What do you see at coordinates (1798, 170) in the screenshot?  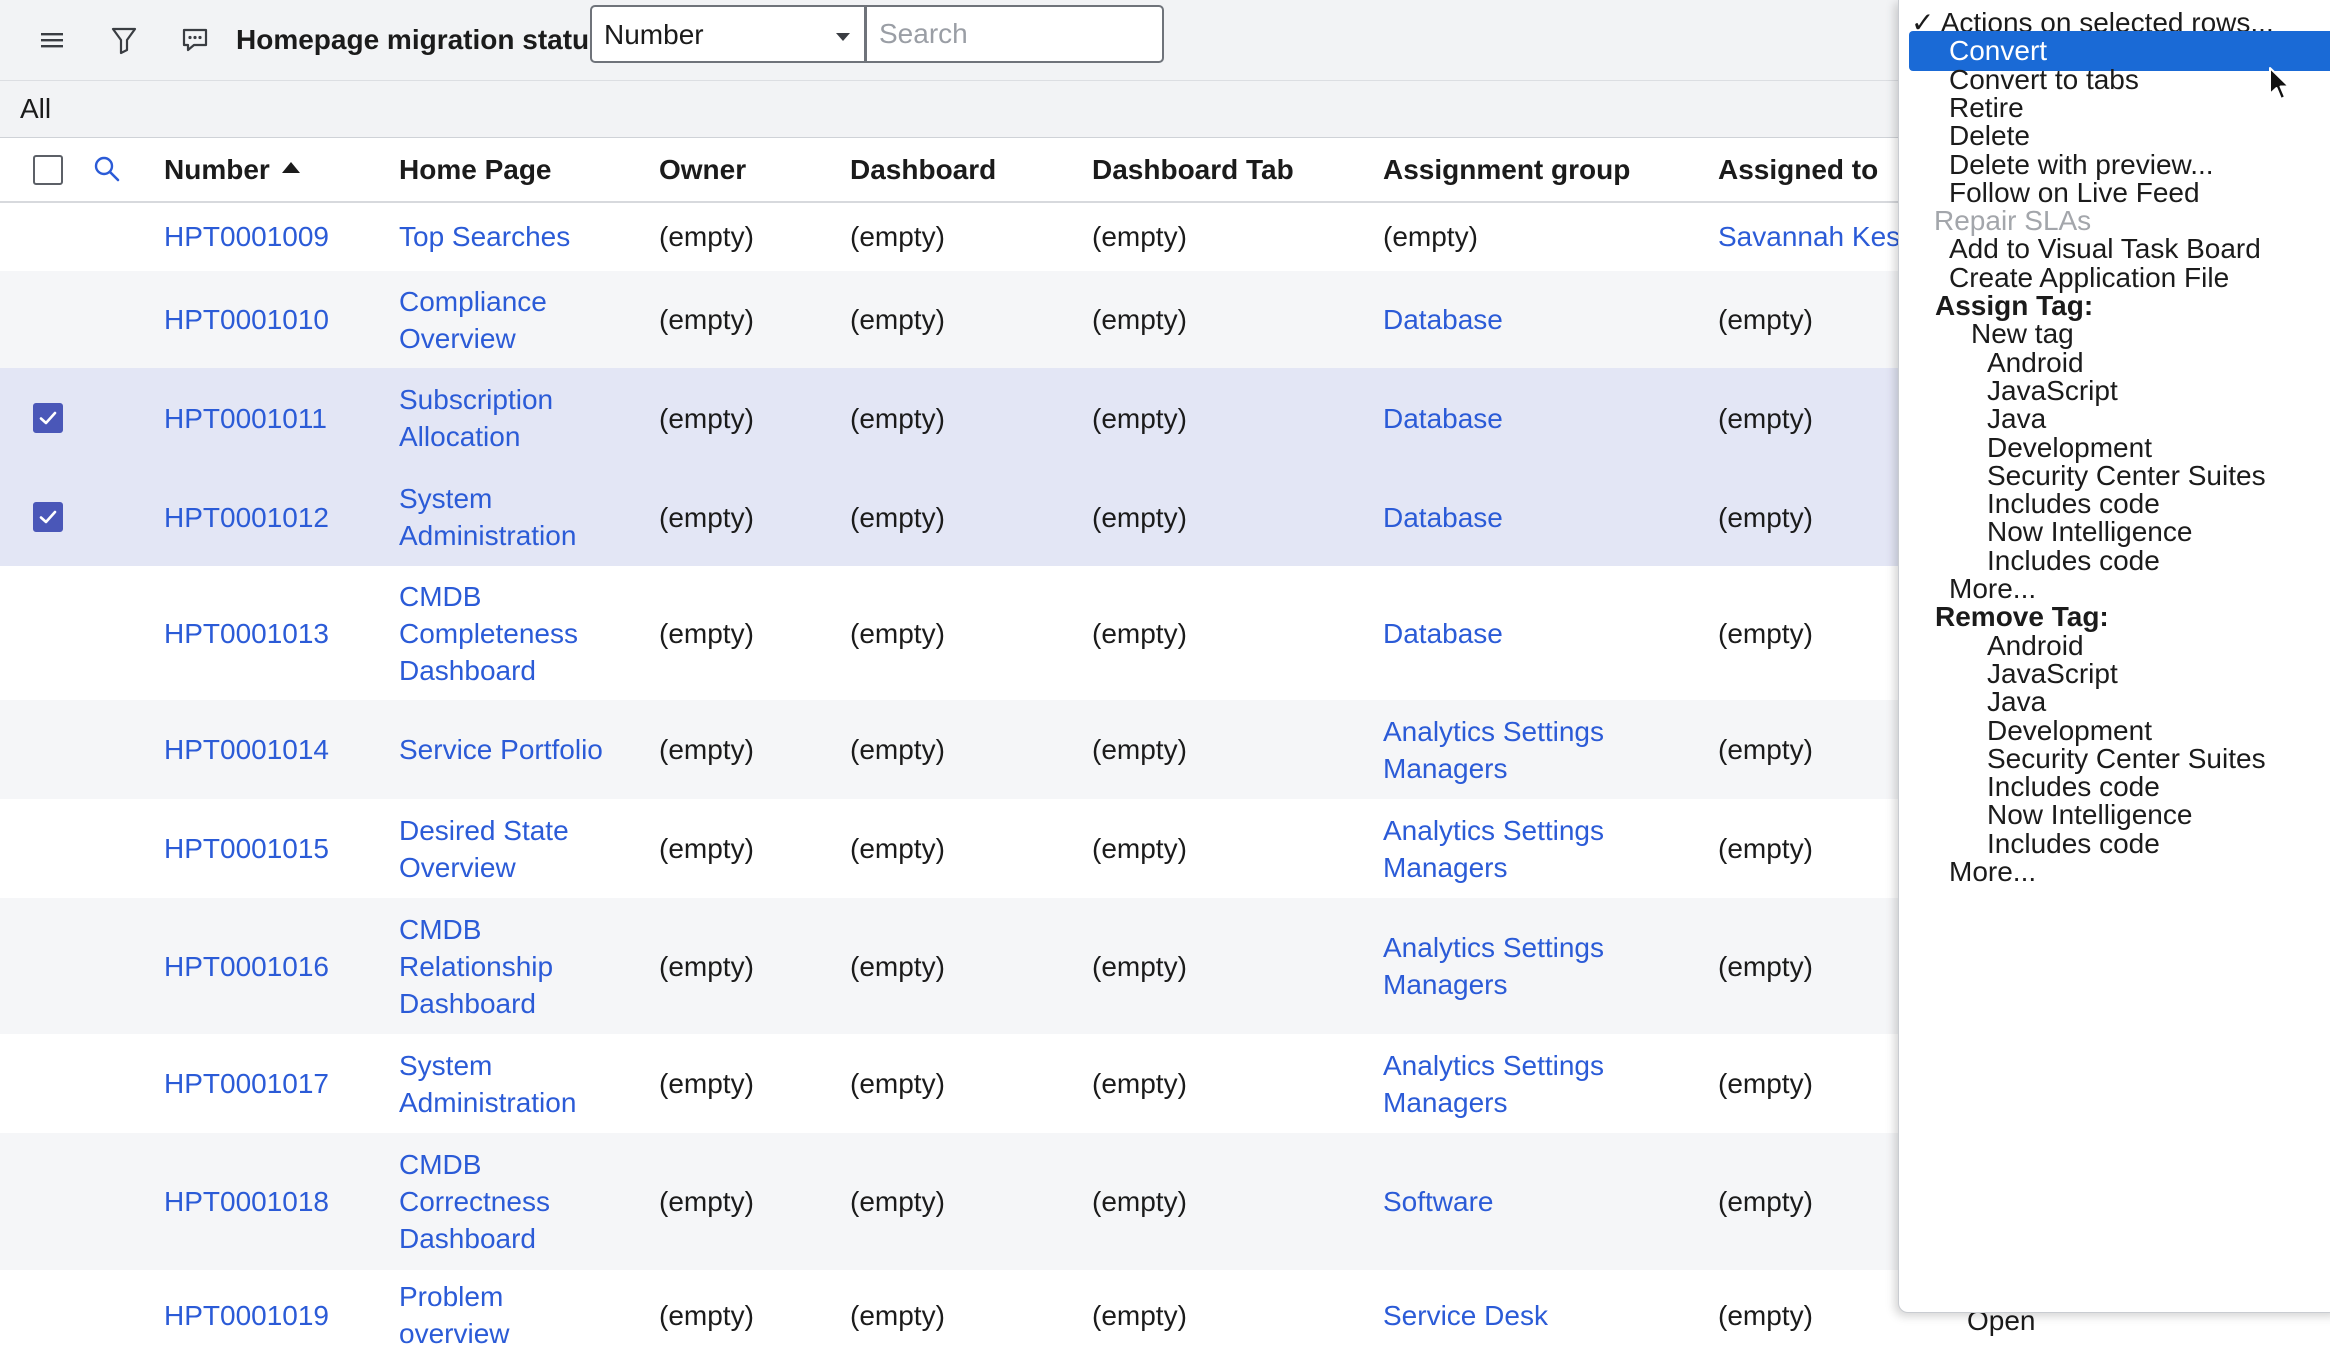 I see `column-header-assigned-to: Assigned to` at bounding box center [1798, 170].